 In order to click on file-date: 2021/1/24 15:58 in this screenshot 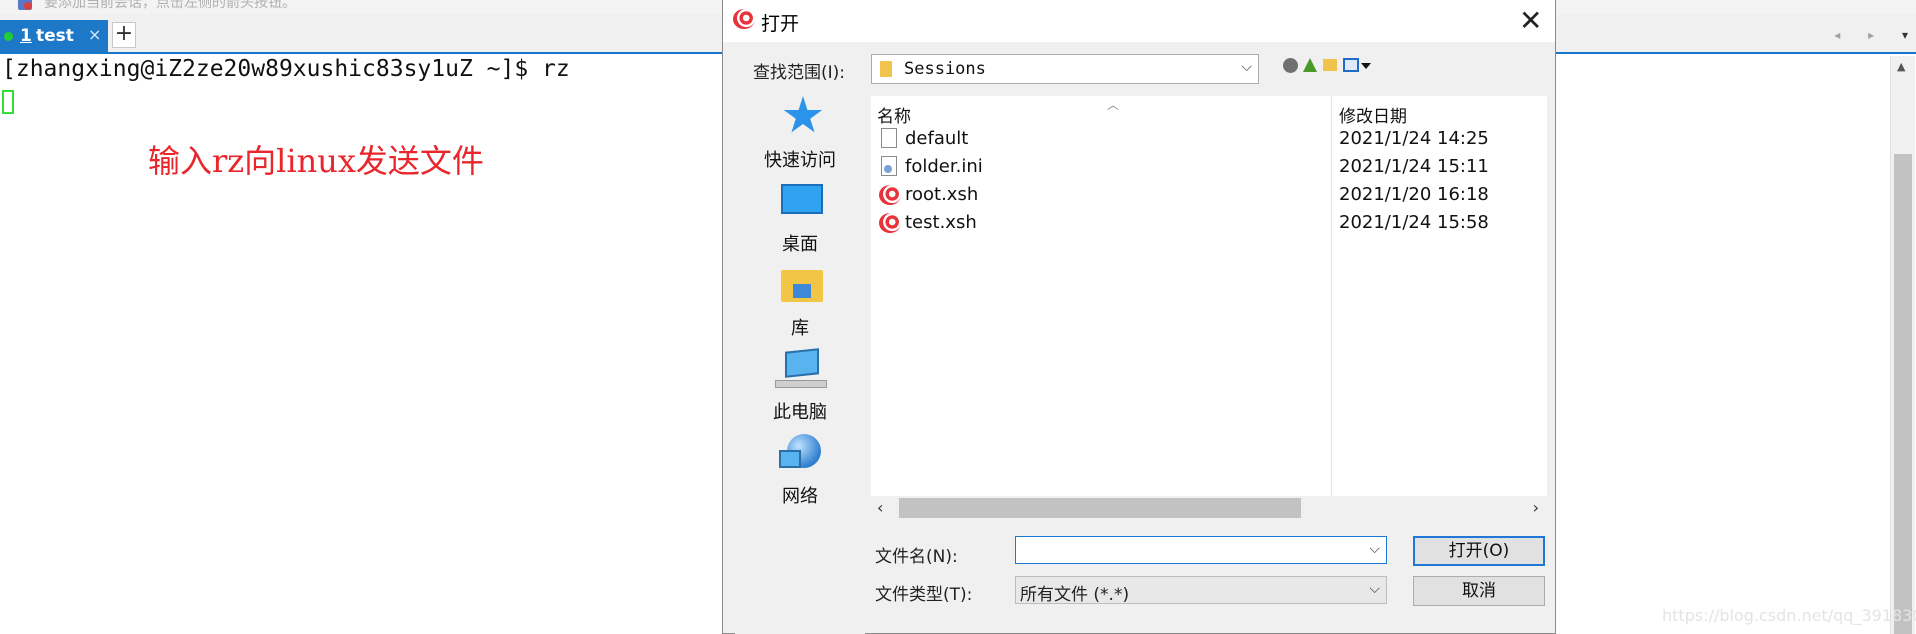, I will do `click(1414, 222)`.